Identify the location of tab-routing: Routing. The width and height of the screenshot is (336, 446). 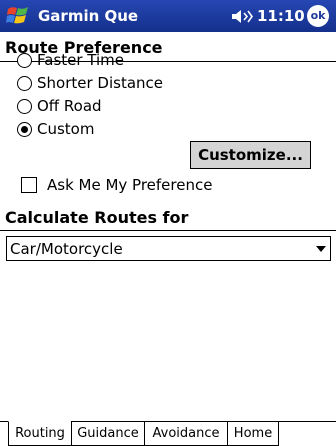
(40, 433).